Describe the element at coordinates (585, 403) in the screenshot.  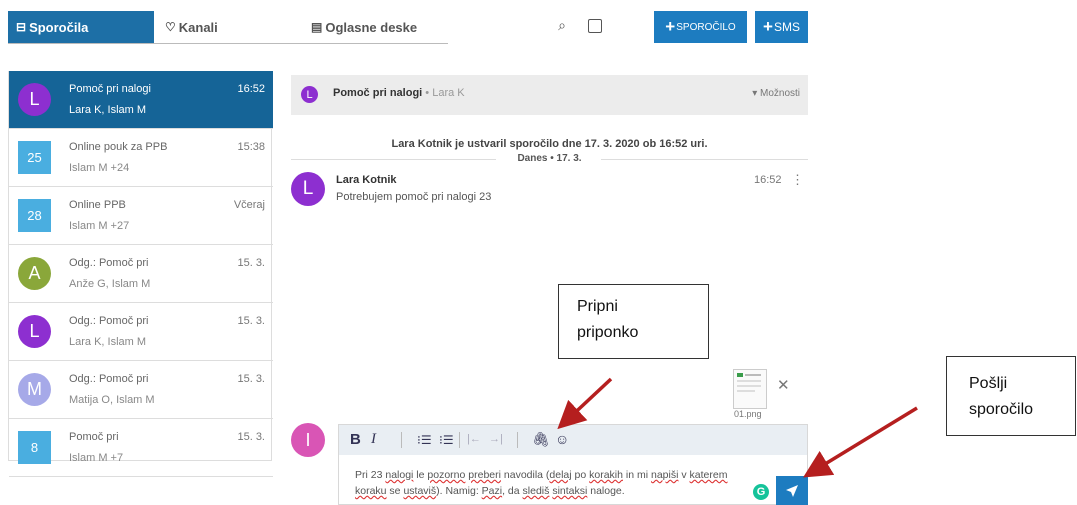
I see `arrow-to-attach` at that location.